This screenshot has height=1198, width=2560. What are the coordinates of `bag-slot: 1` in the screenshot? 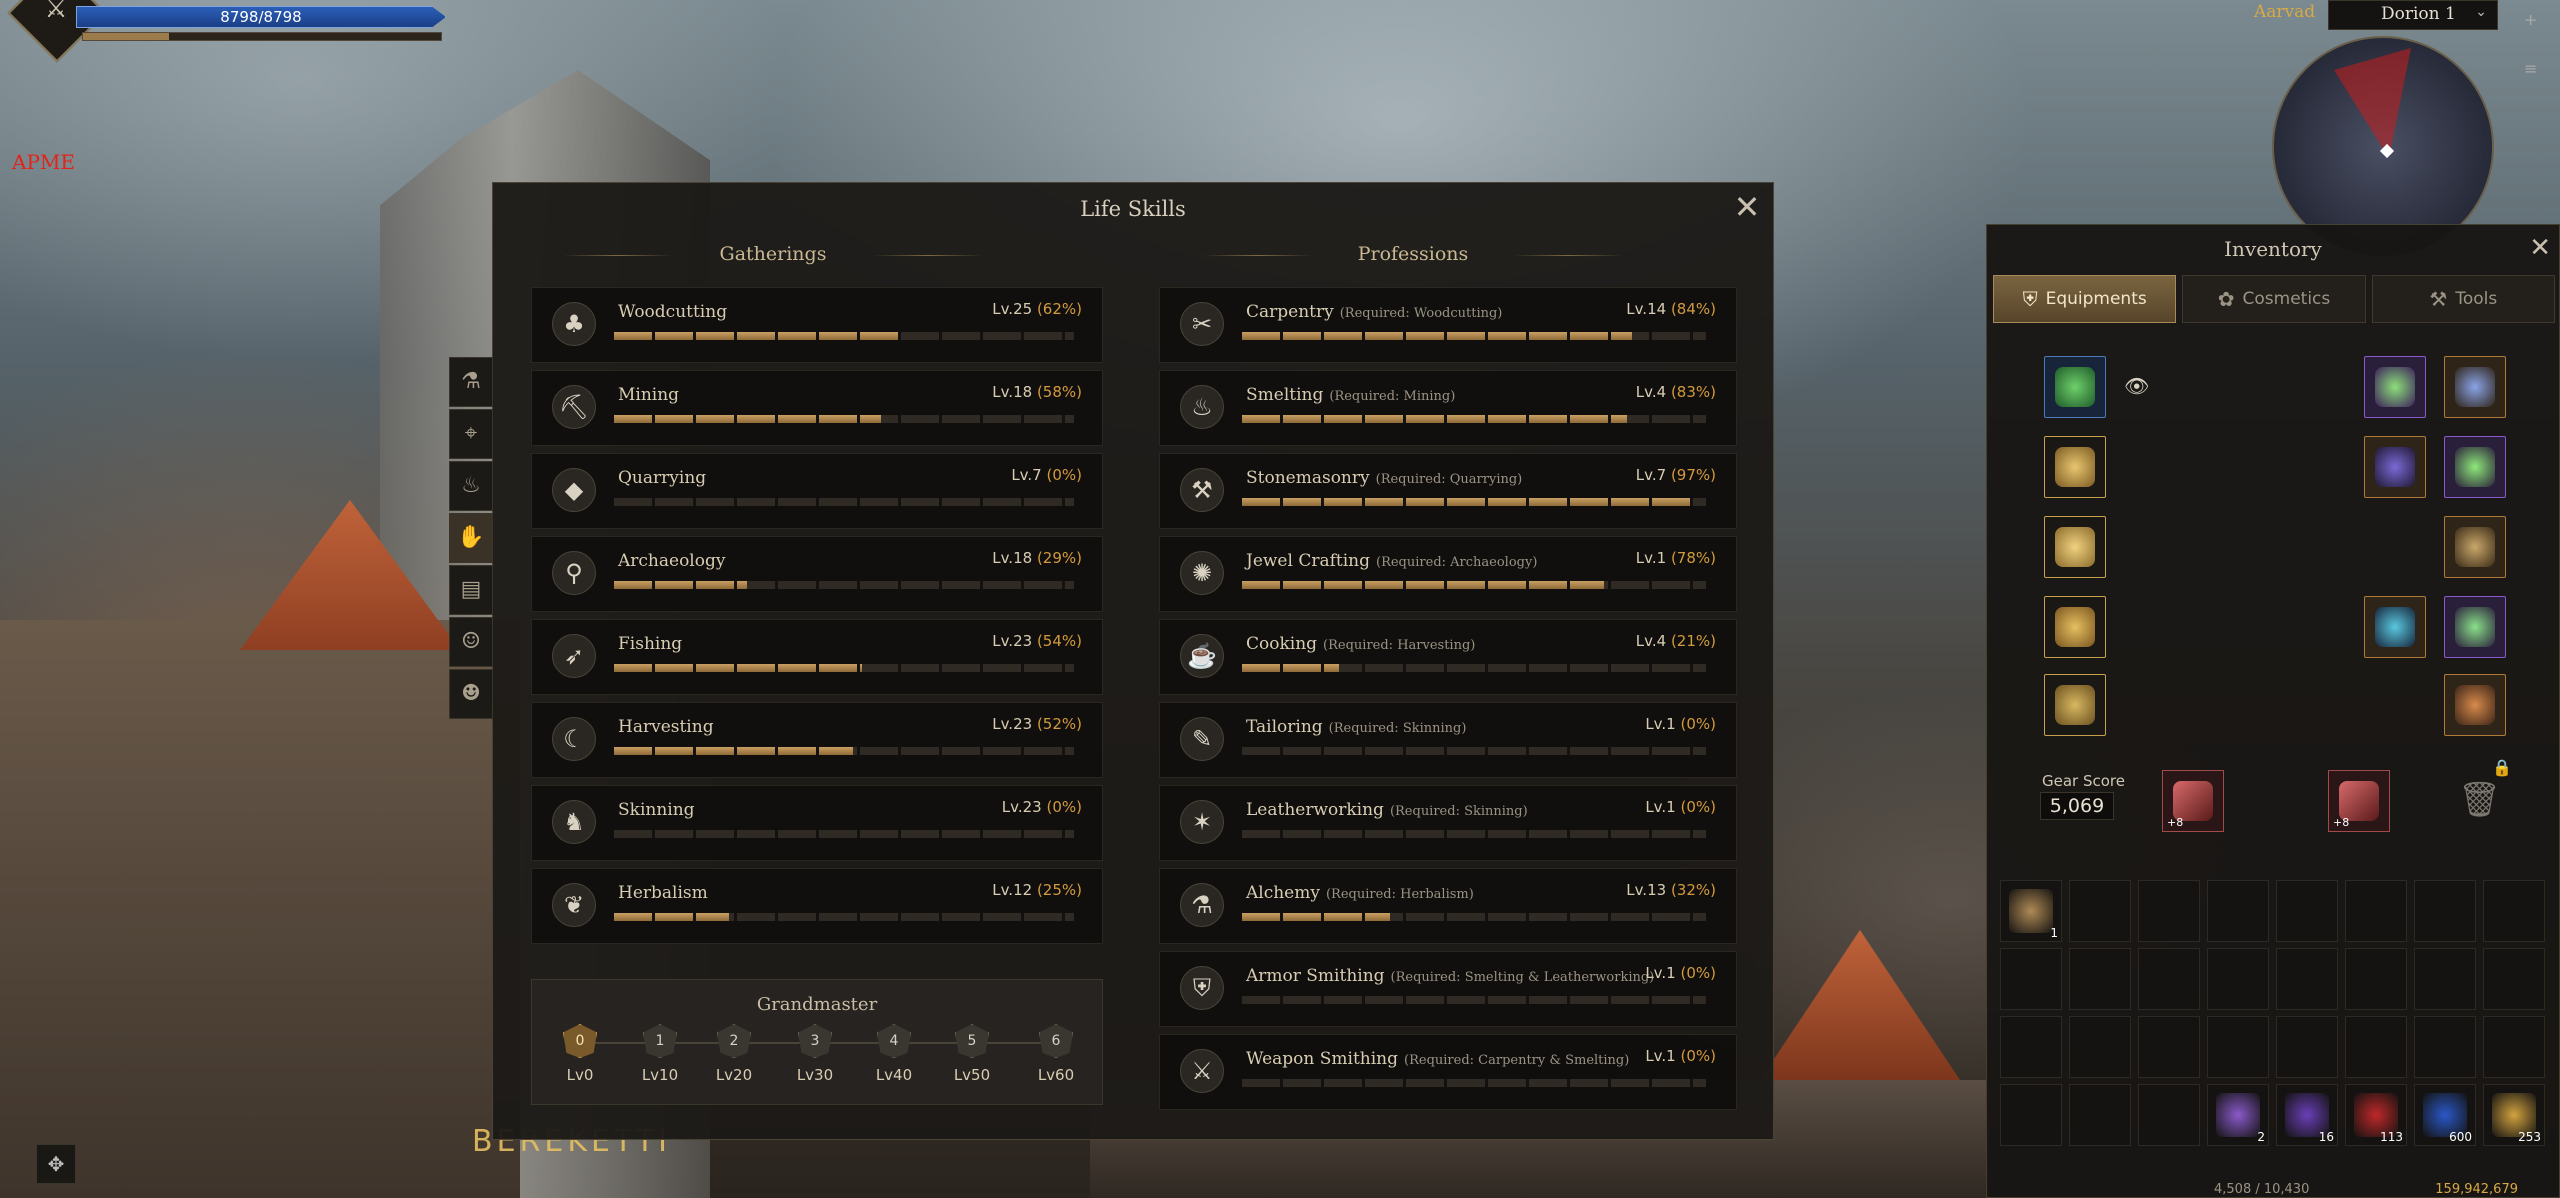 It's located at (2031, 911).